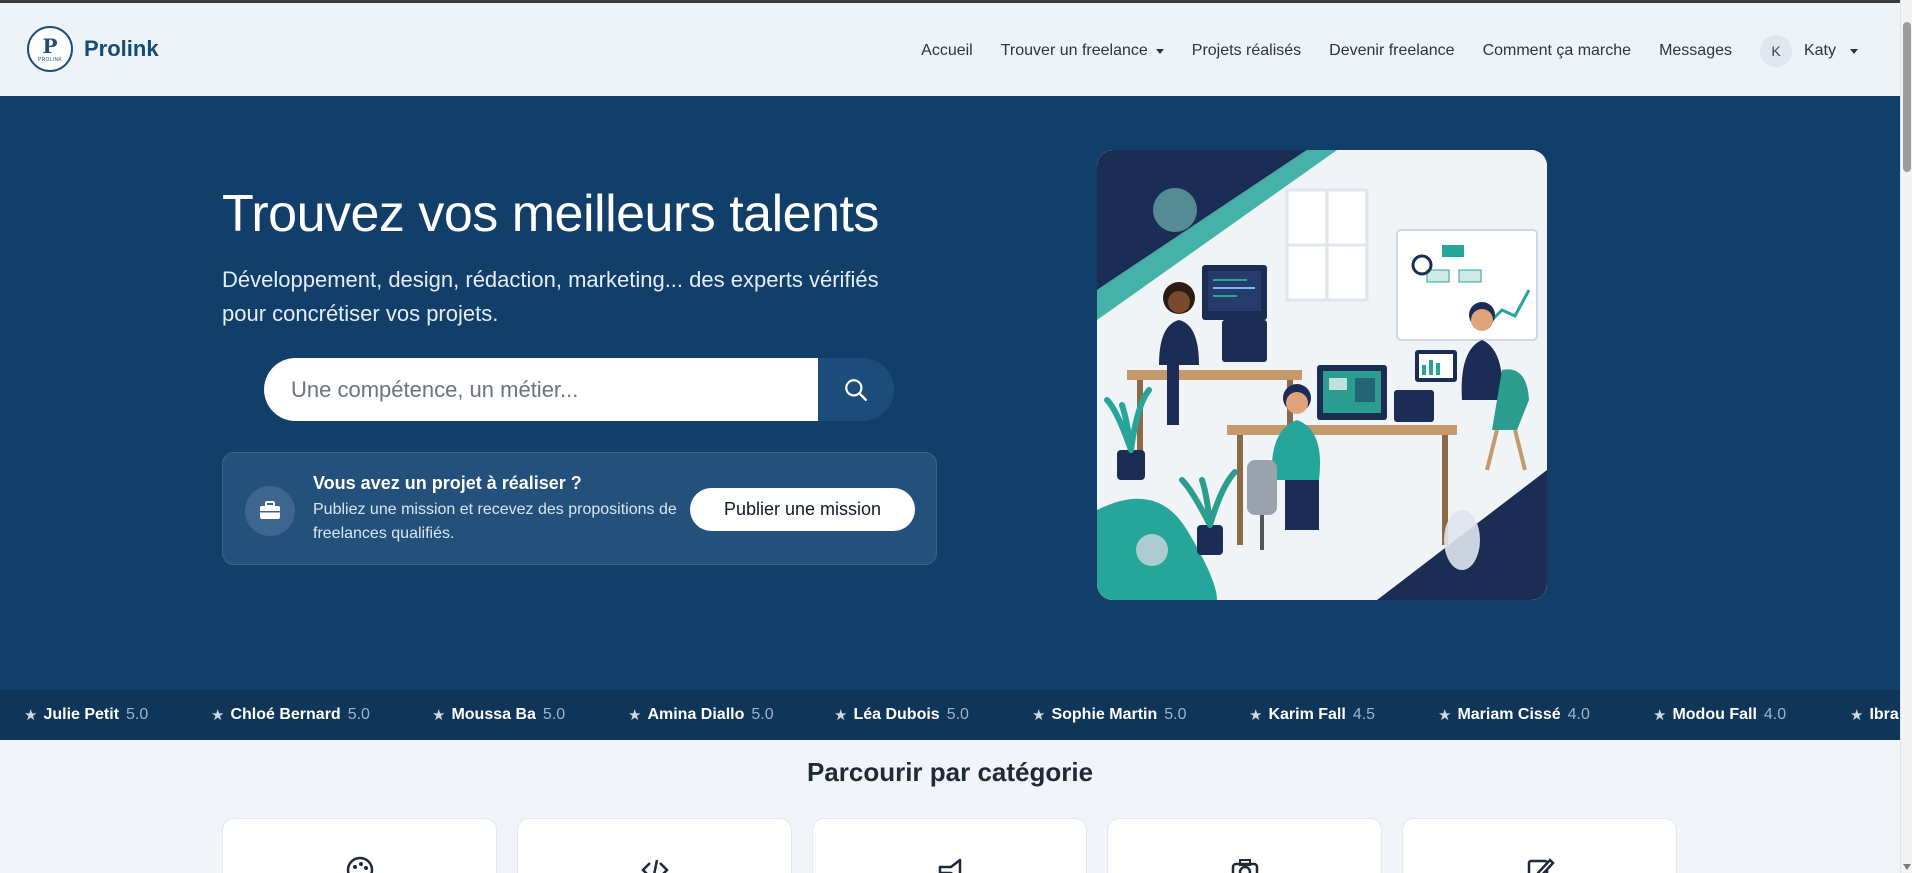 Image resolution: width=1912 pixels, height=873 pixels. What do you see at coordinates (1819, 50) in the screenshot?
I see `user-name: Katy` at bounding box center [1819, 50].